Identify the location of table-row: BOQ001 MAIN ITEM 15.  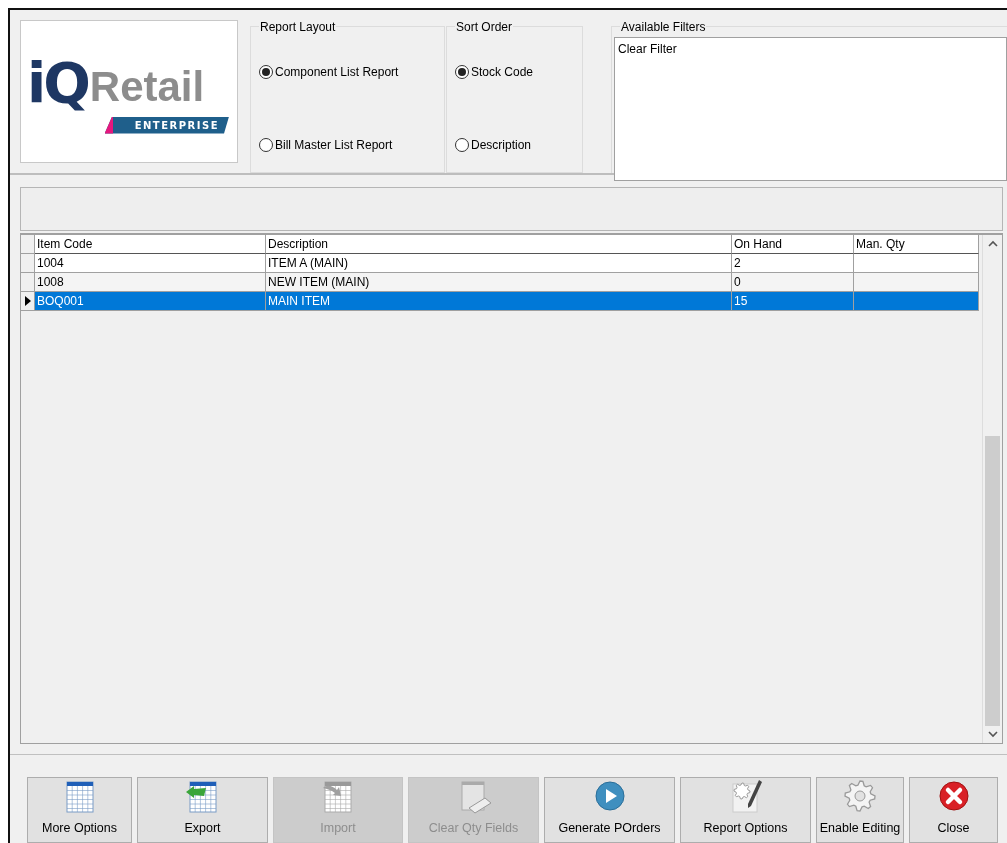
(501, 301).